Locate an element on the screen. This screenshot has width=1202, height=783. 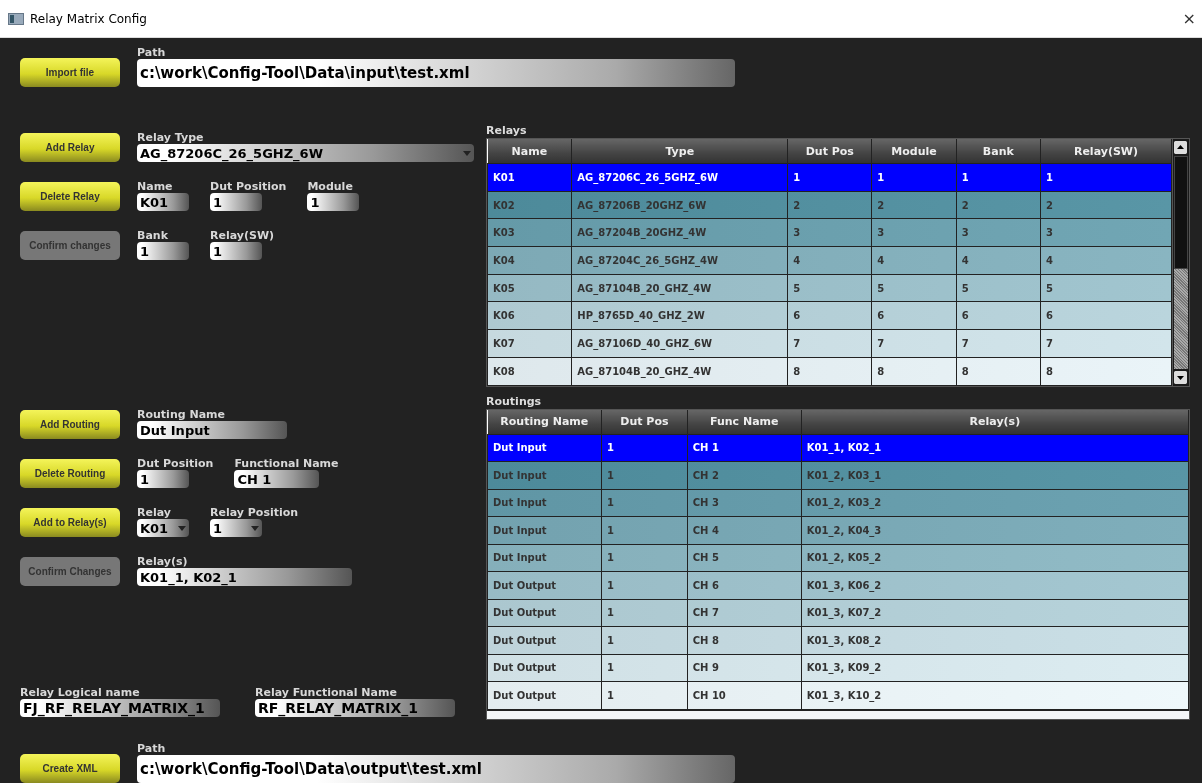
table-row: Dut Output 1 CH 10 K01_3, K10_2 is located at coordinates (838, 695).